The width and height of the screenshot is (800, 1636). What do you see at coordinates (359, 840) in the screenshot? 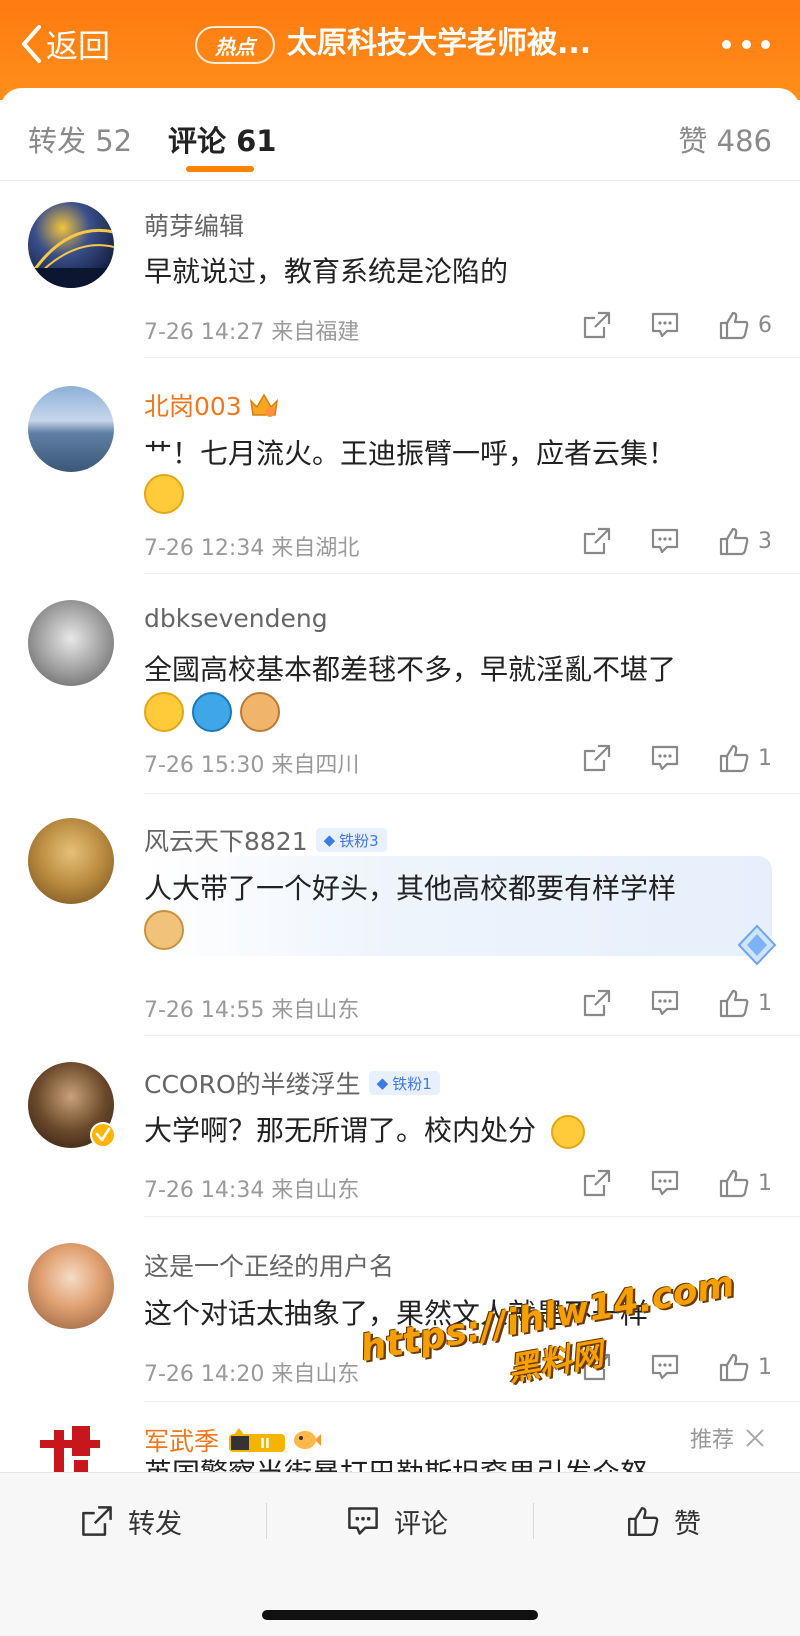
I see `fan-badge-label: 铁粉3` at bounding box center [359, 840].